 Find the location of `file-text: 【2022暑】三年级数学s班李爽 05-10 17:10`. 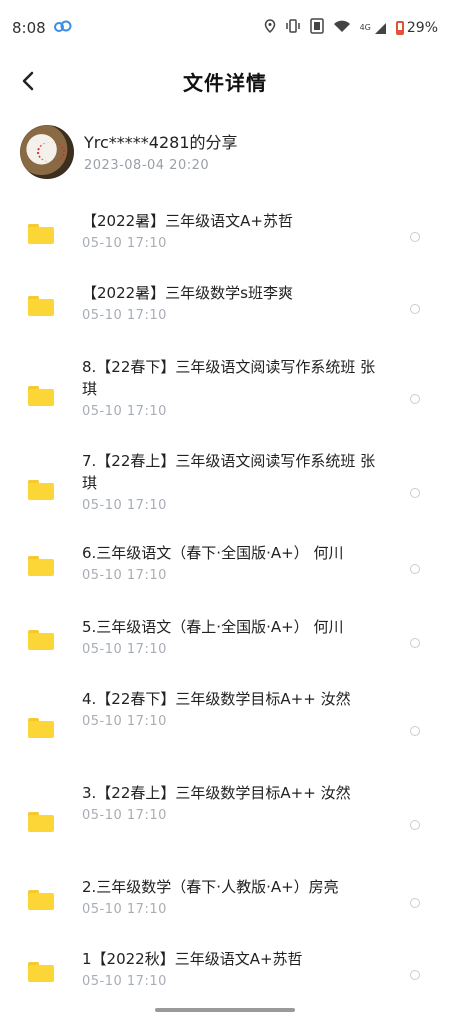

file-text: 【2022暑】三年级数学s班李爽 05-10 17:10 is located at coordinates (232, 302).